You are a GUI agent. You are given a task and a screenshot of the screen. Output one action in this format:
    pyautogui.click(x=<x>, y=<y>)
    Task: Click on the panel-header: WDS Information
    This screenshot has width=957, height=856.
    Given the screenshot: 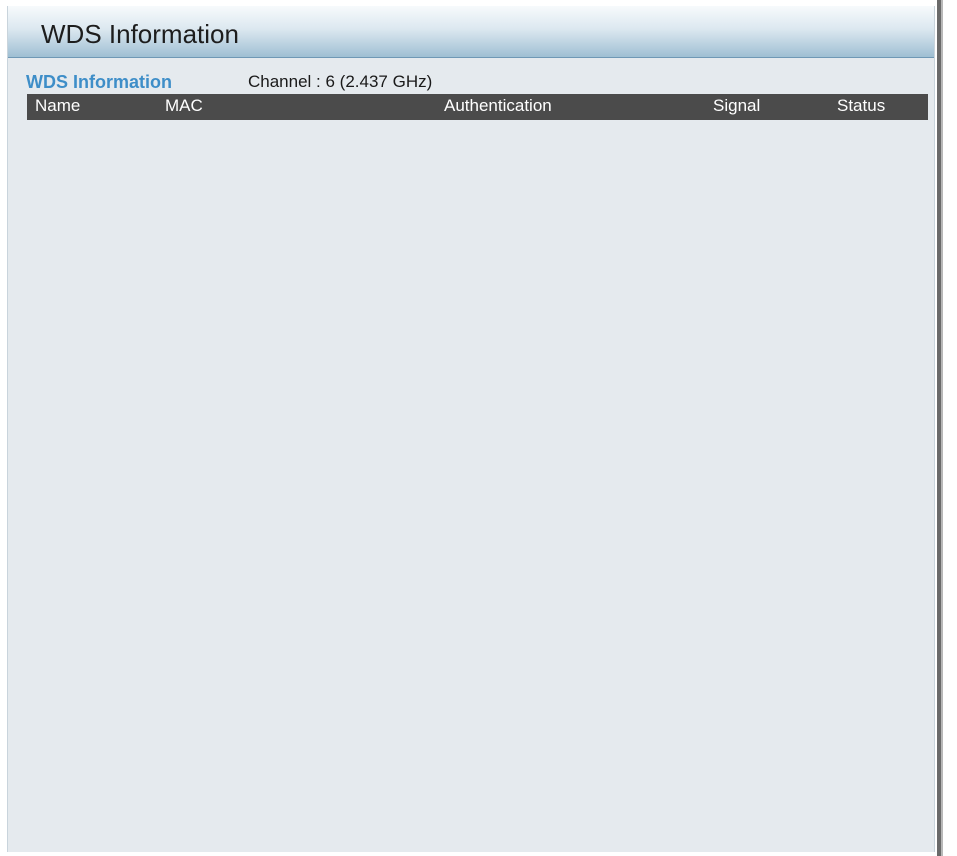 What is the action you would take?
    pyautogui.click(x=471, y=32)
    